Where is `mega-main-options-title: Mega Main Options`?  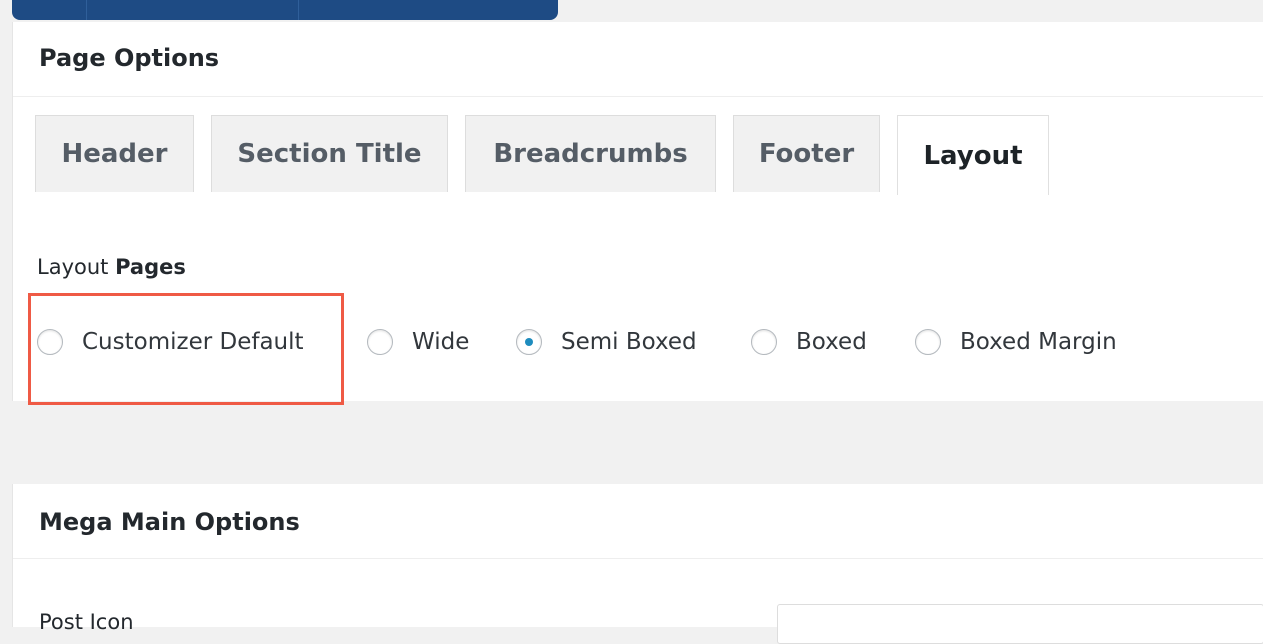 mega-main-options-title: Mega Main Options is located at coordinates (169, 522).